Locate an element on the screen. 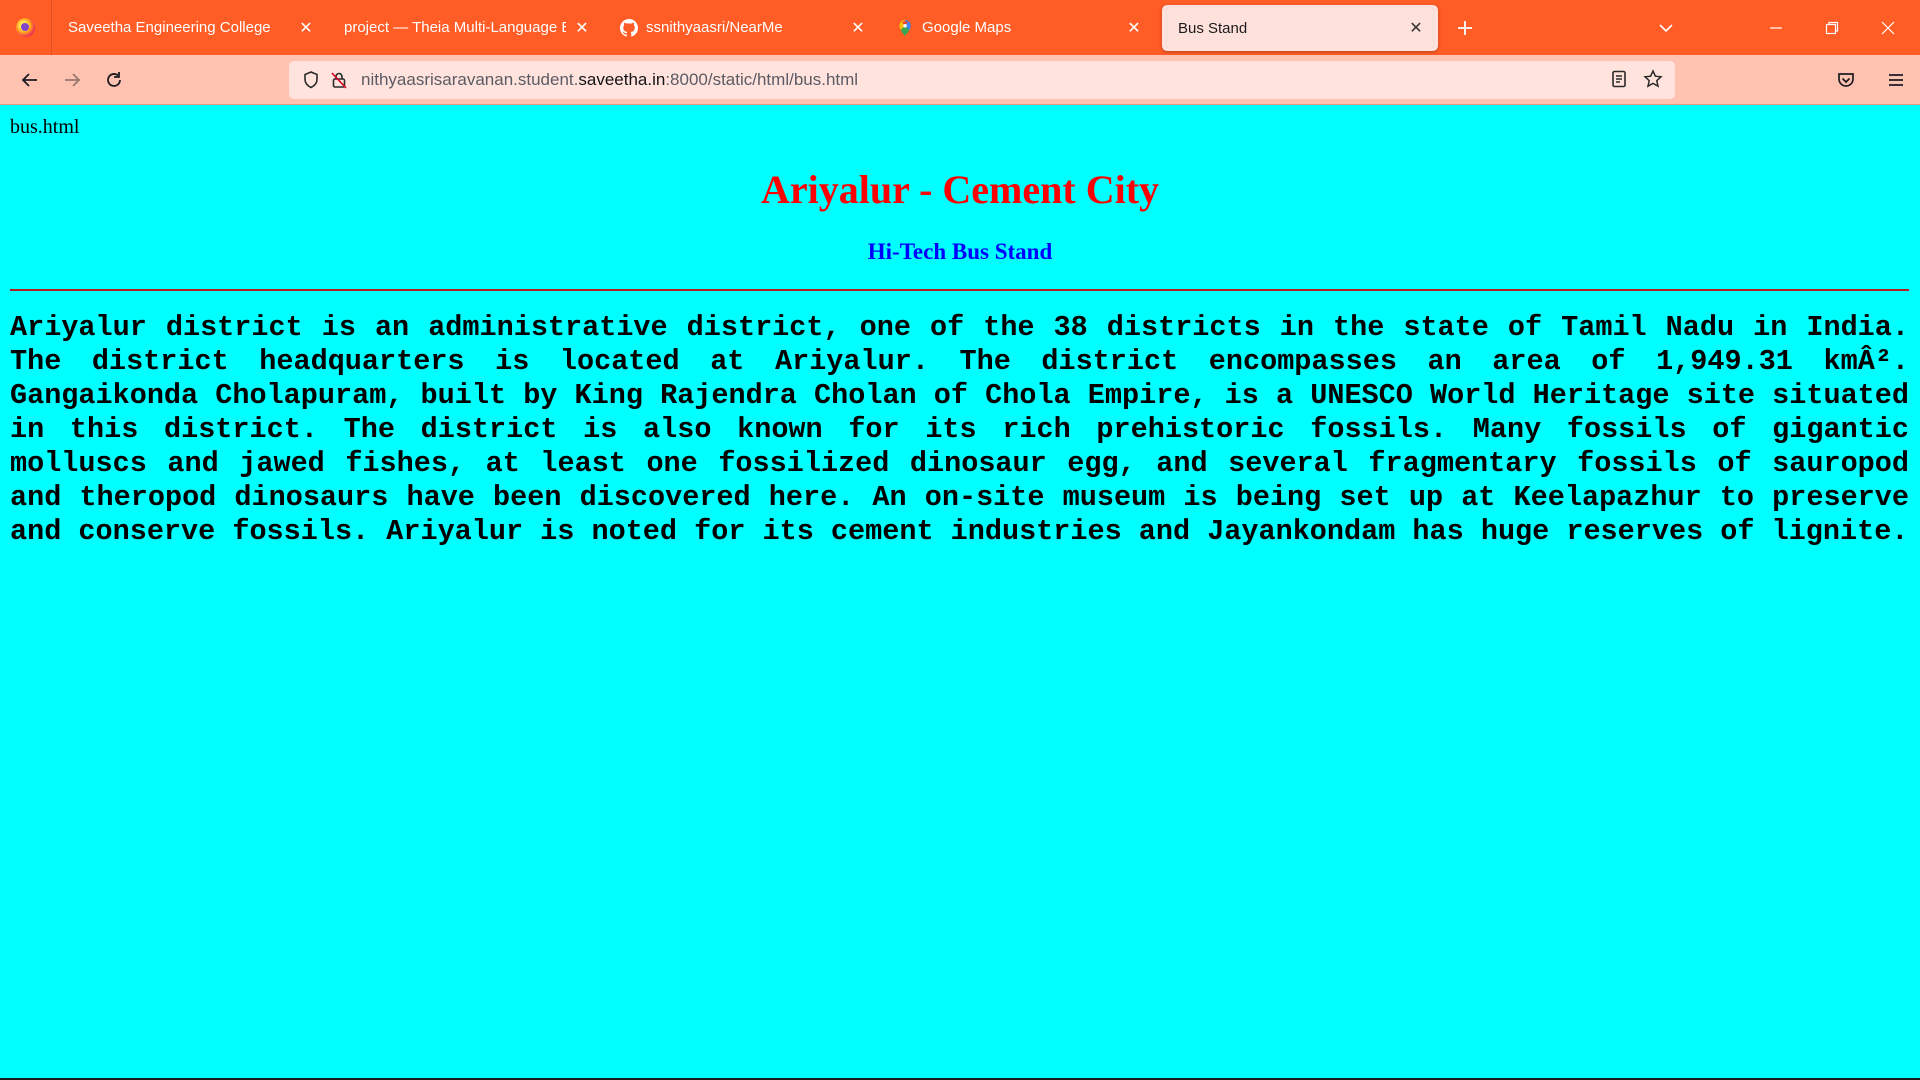 The width and height of the screenshot is (1920, 1080). page-filename-label: bus.html is located at coordinates (45, 127).